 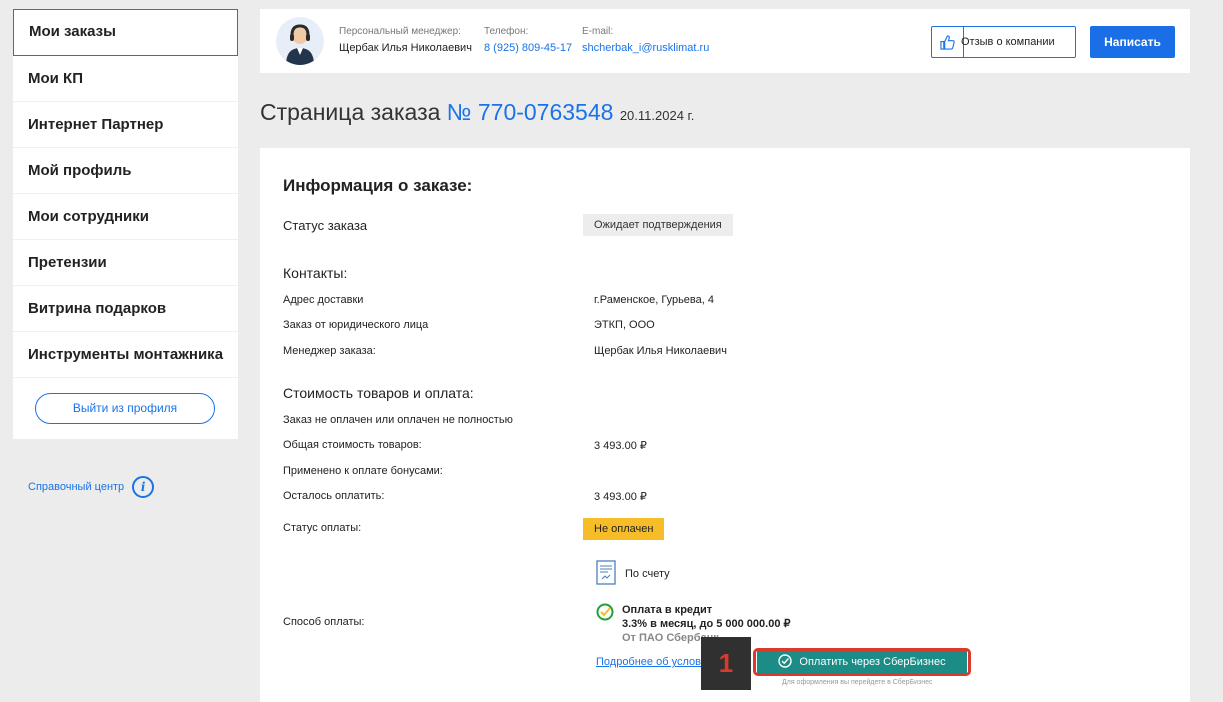 What do you see at coordinates (620, 446) in the screenshot?
I see `total-value: 3 493.00 ₽` at bounding box center [620, 446].